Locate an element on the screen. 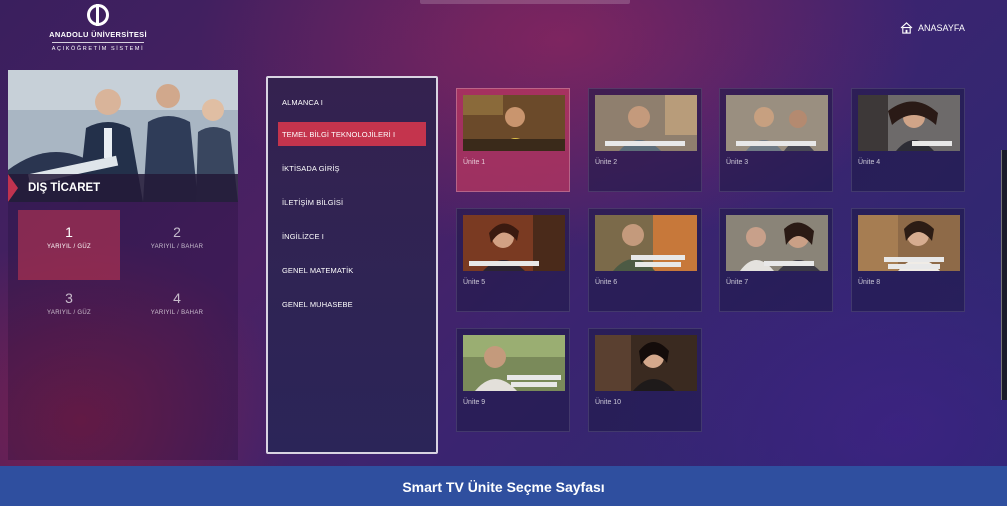  course-item: İNGİLİZCE I is located at coordinates (352, 236).